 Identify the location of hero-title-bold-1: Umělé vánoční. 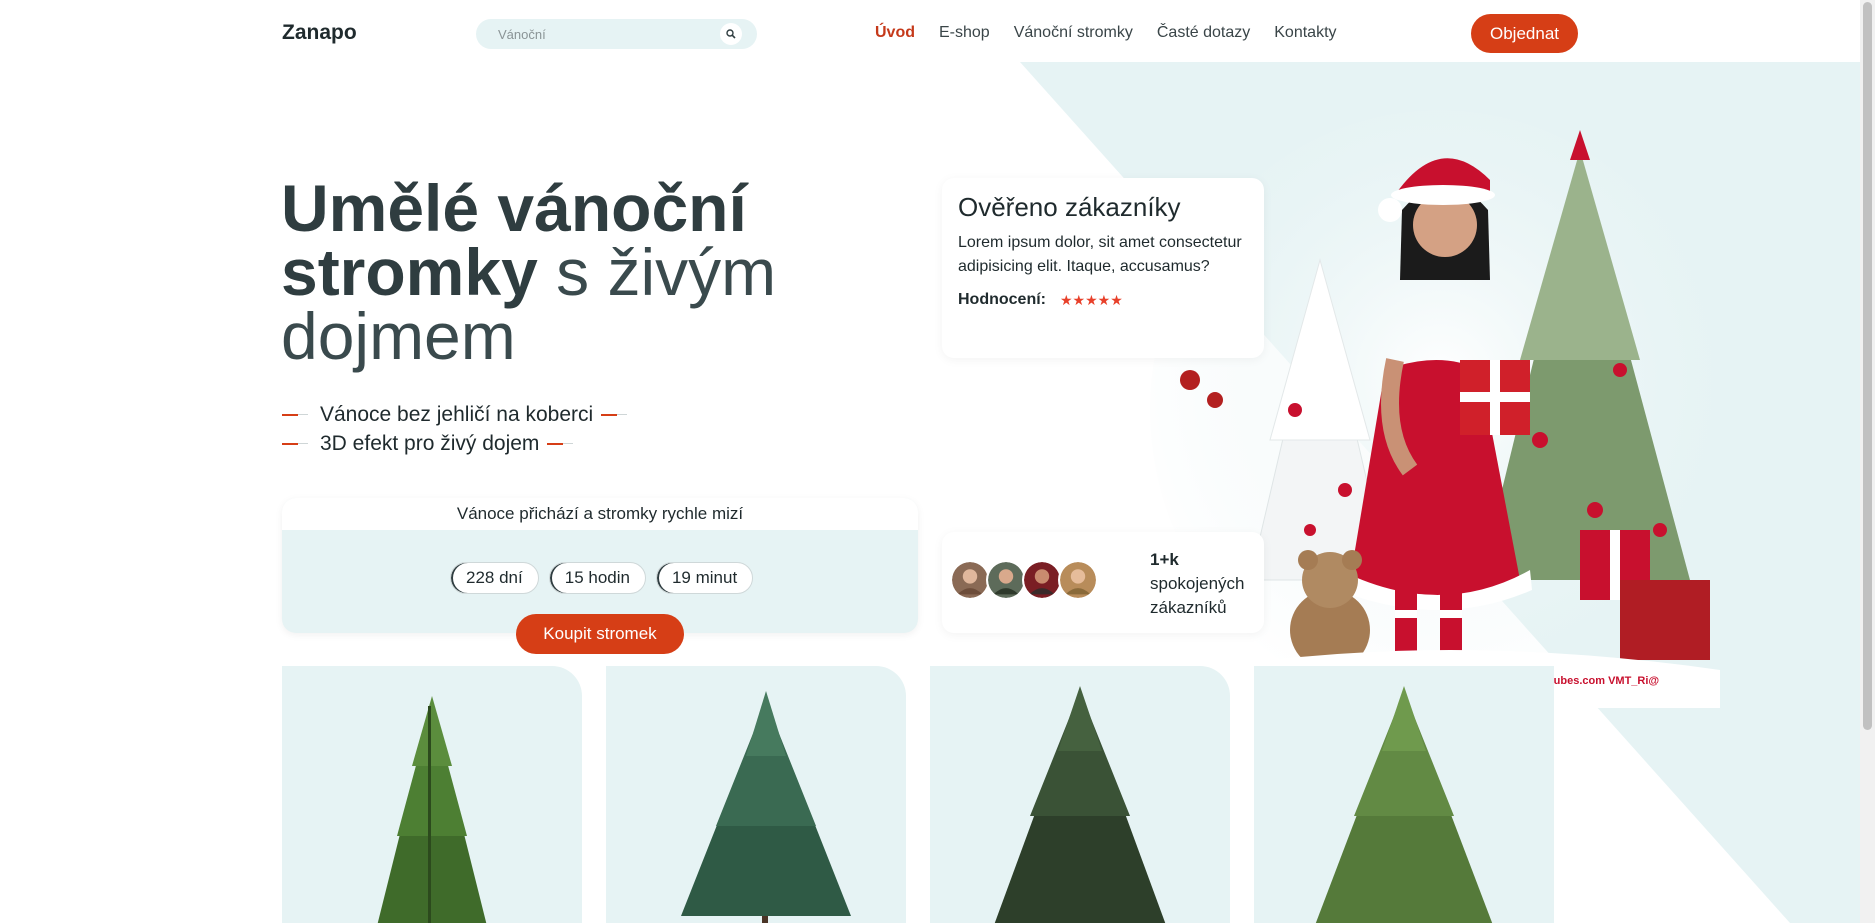
(514, 208).